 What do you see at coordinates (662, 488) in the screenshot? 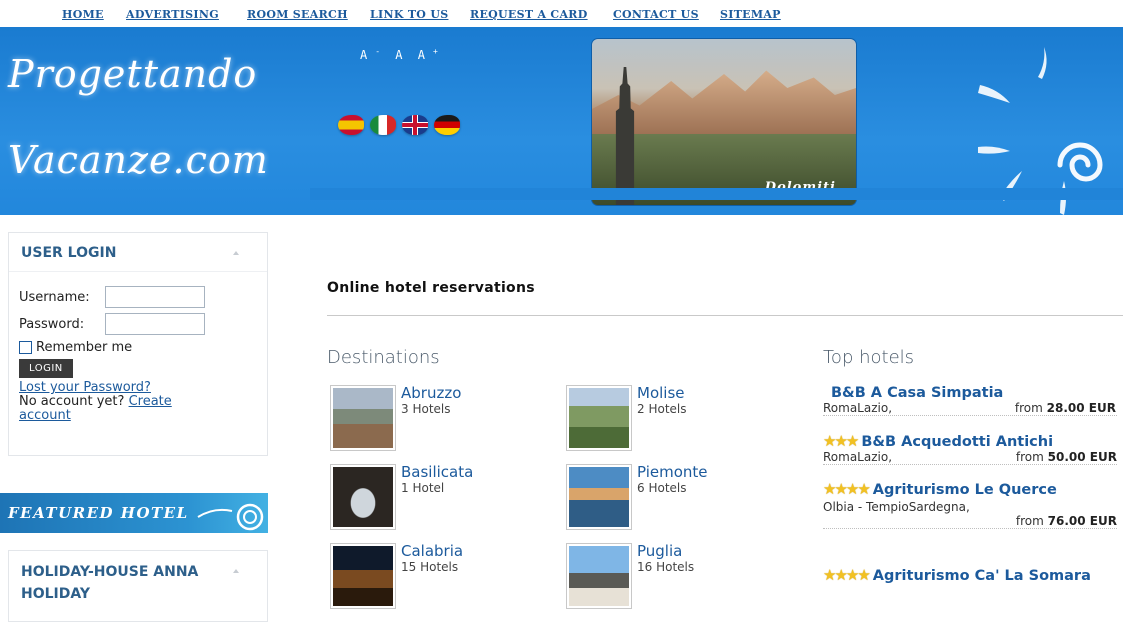
I see `destination-count: 6 Hotels` at bounding box center [662, 488].